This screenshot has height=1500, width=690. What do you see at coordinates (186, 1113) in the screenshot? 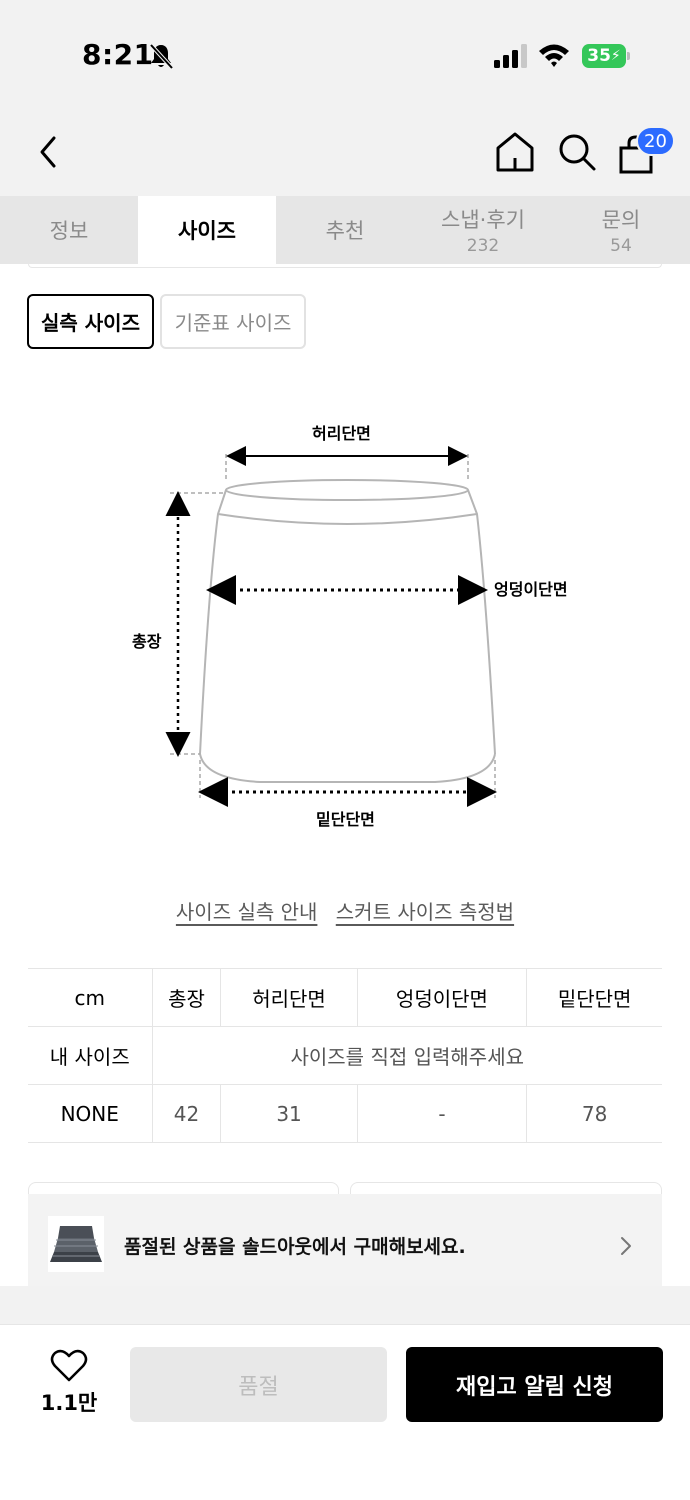
I see `table-cell: 42` at bounding box center [186, 1113].